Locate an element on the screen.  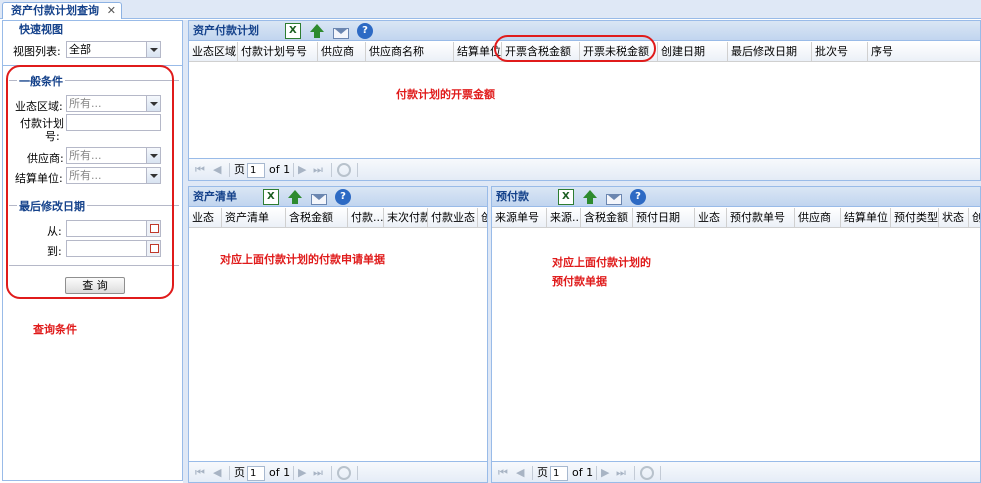
column-header: 预付类型 is located at coordinates (914, 217).